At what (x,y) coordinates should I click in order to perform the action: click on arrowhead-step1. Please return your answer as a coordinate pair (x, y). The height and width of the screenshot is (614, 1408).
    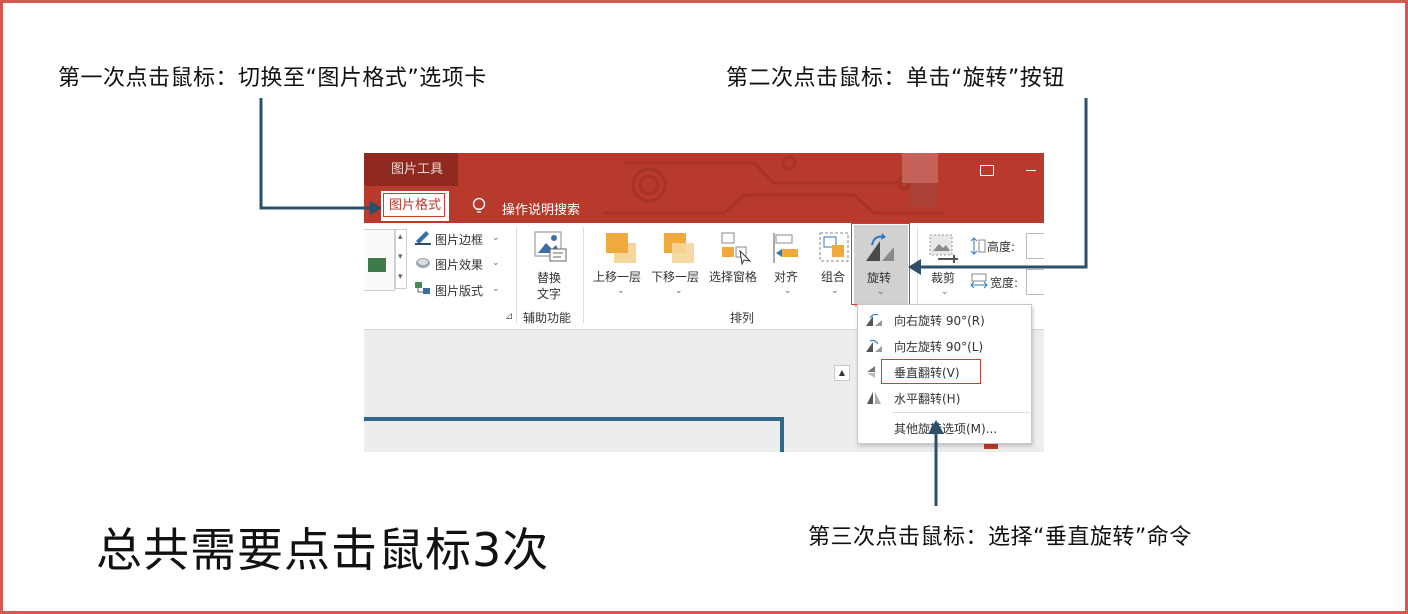
    Looking at the image, I should click on (376, 208).